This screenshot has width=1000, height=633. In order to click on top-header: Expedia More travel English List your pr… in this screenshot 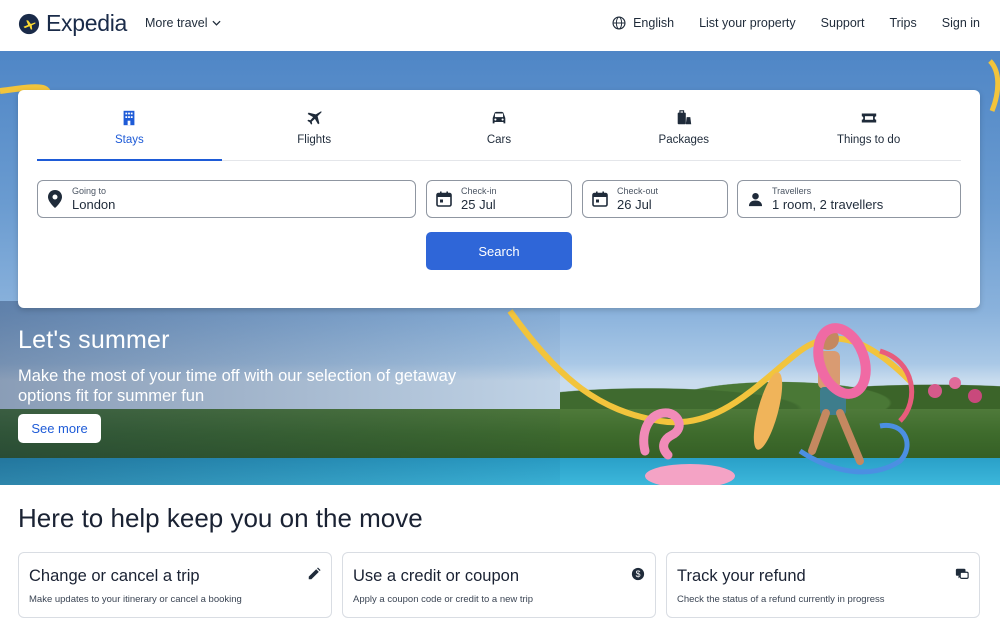, I will do `click(500, 25)`.